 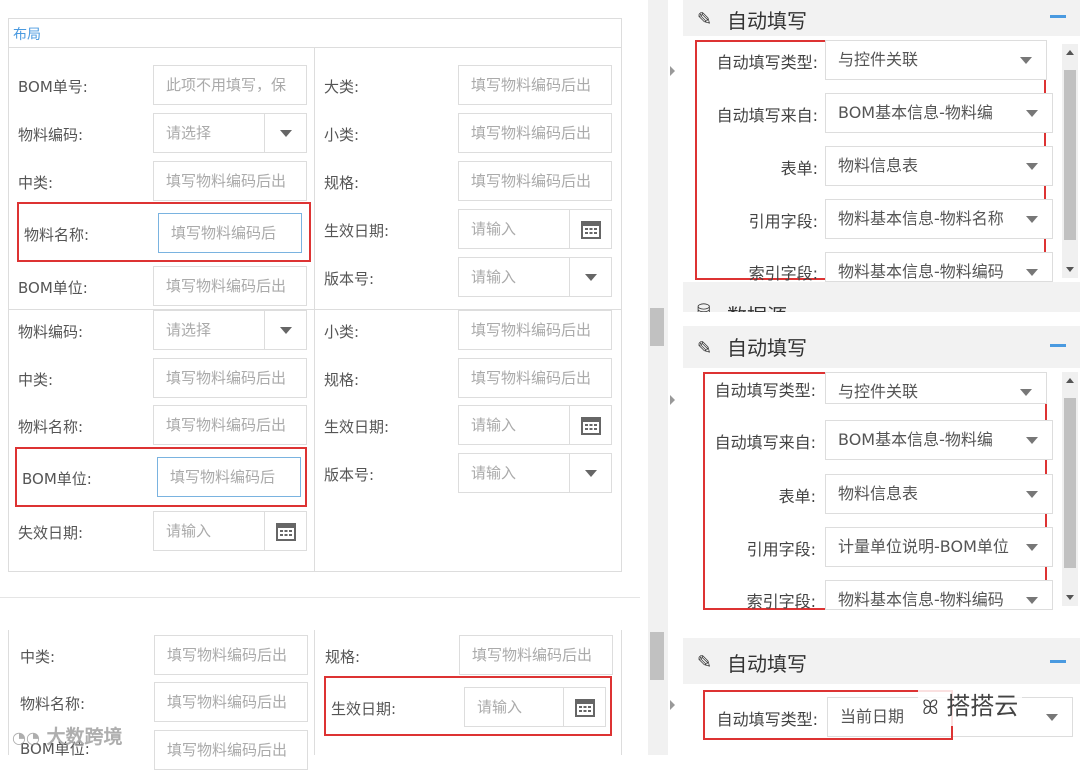 What do you see at coordinates (314, 692) in the screenshot?
I see `form3-divider` at bounding box center [314, 692].